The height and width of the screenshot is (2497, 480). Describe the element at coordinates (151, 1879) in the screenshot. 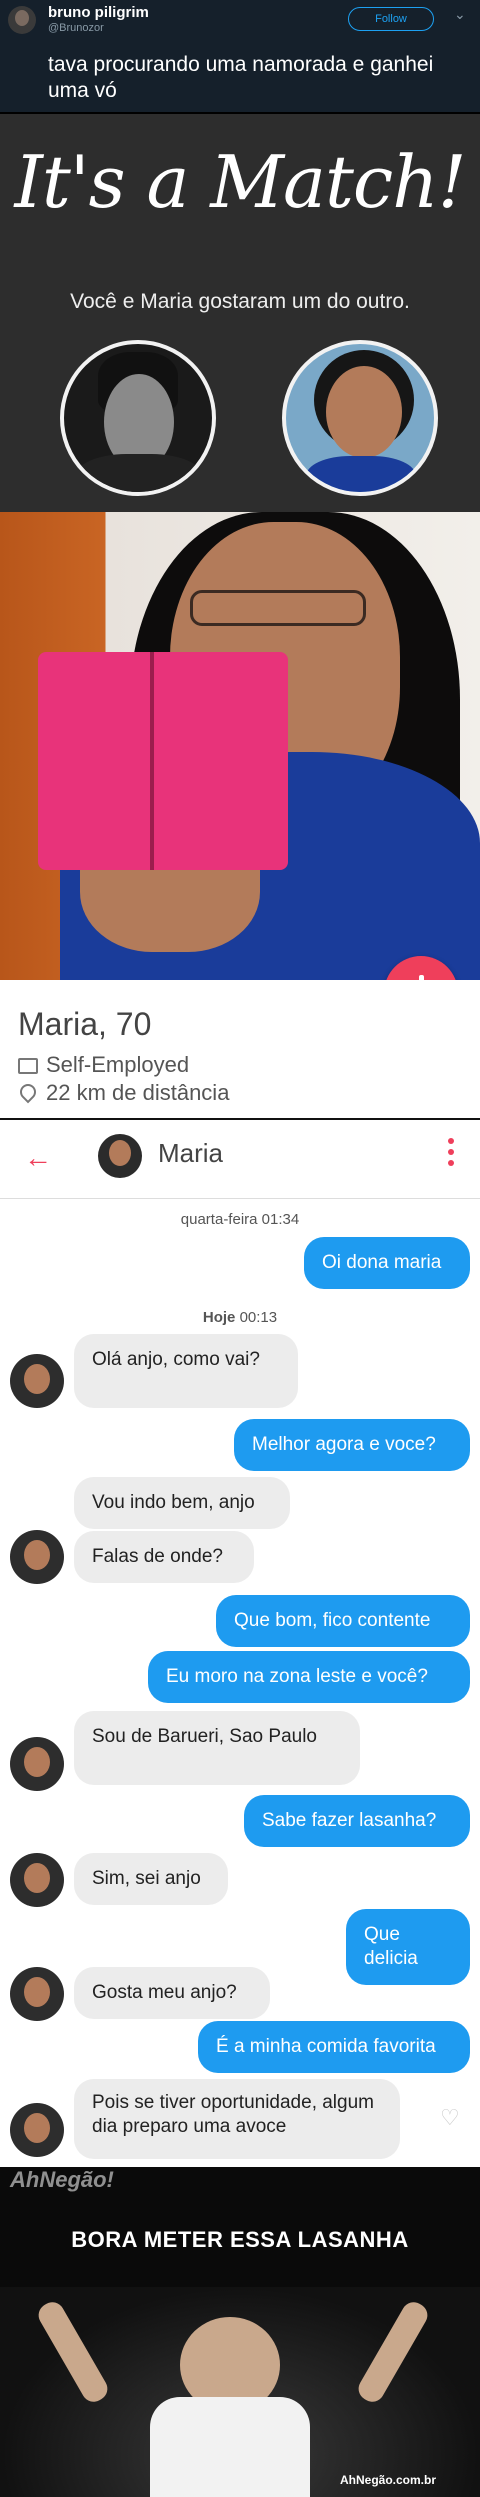

I see `message-in: Sim, sei anjo` at that location.